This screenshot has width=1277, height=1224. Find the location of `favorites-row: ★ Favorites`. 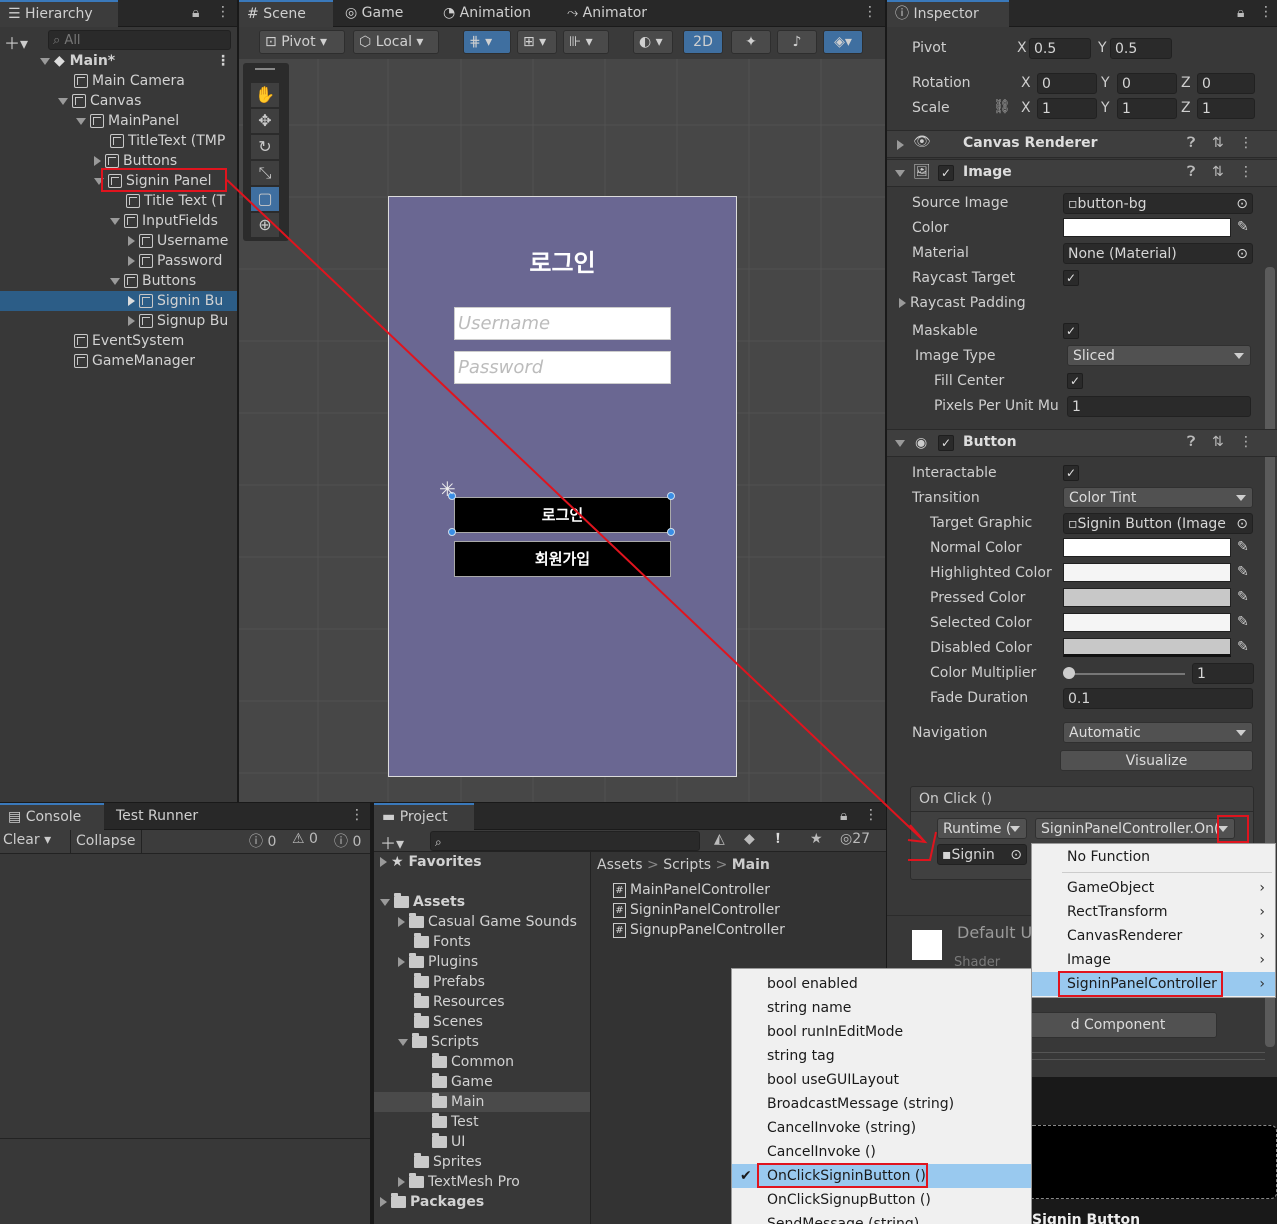

favorites-row: ★ Favorites is located at coordinates (482, 862).